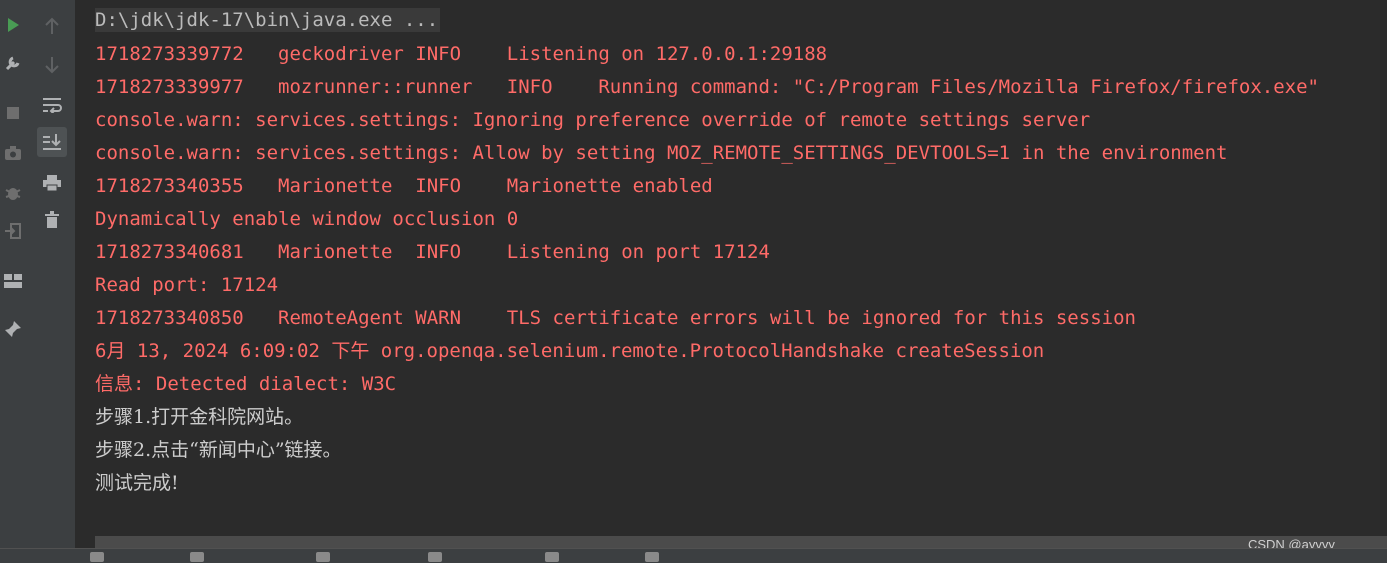 The width and height of the screenshot is (1387, 563). I want to click on console-line: 测试完成!, so click(137, 483).